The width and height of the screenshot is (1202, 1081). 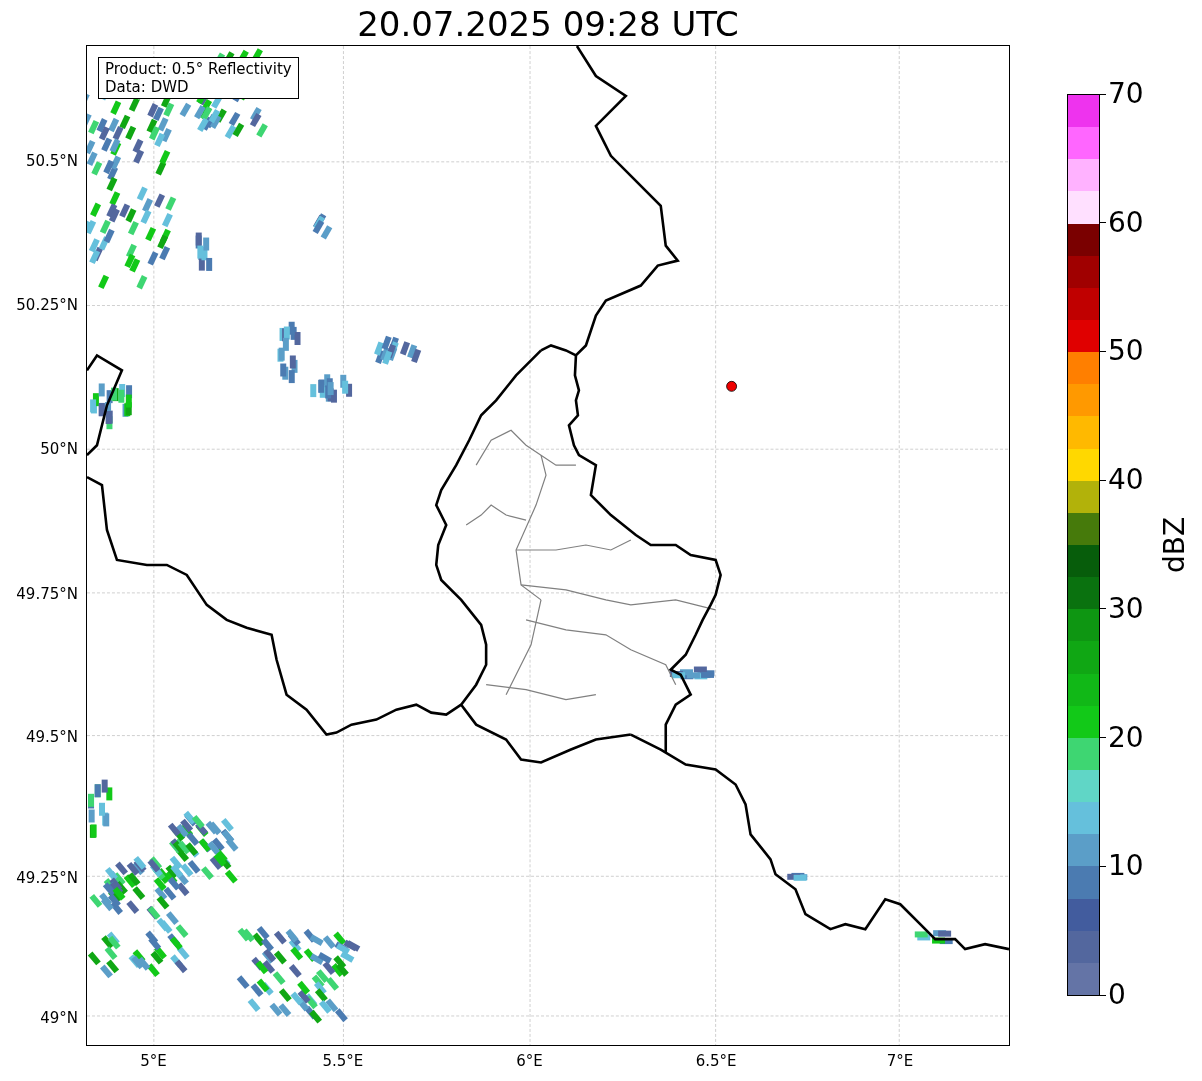 I want to click on colorbar-tick-label: 0, so click(x=1117, y=995).